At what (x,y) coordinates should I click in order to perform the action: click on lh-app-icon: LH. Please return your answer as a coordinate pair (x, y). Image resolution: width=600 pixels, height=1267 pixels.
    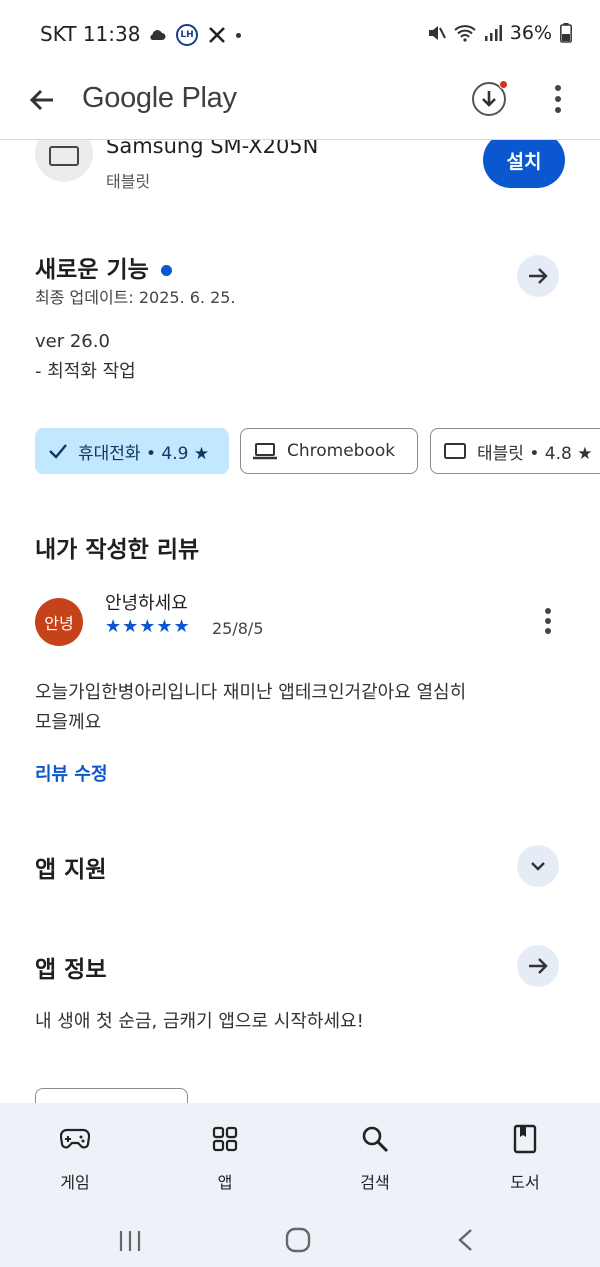
    Looking at the image, I should click on (187, 35).